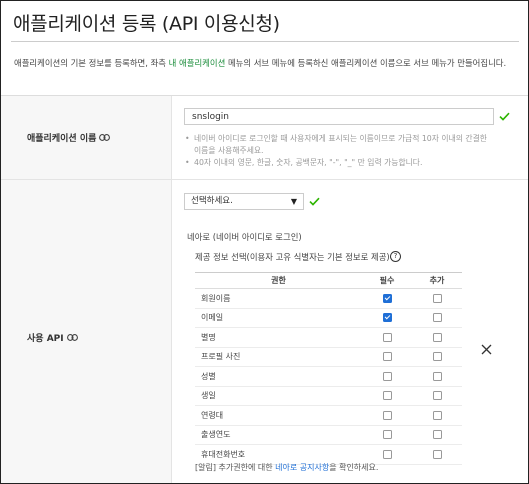  I want to click on permission-row: 출생연도, so click(328, 435).